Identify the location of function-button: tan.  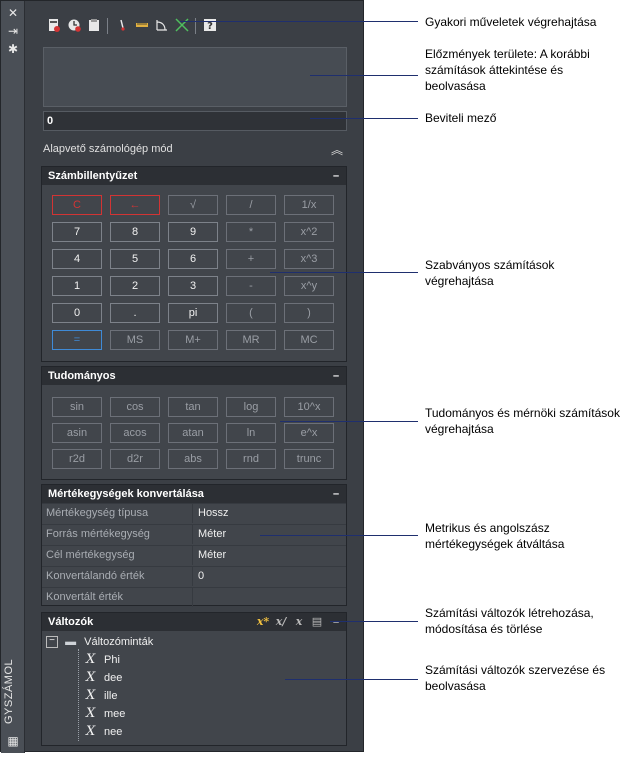
(193, 407).